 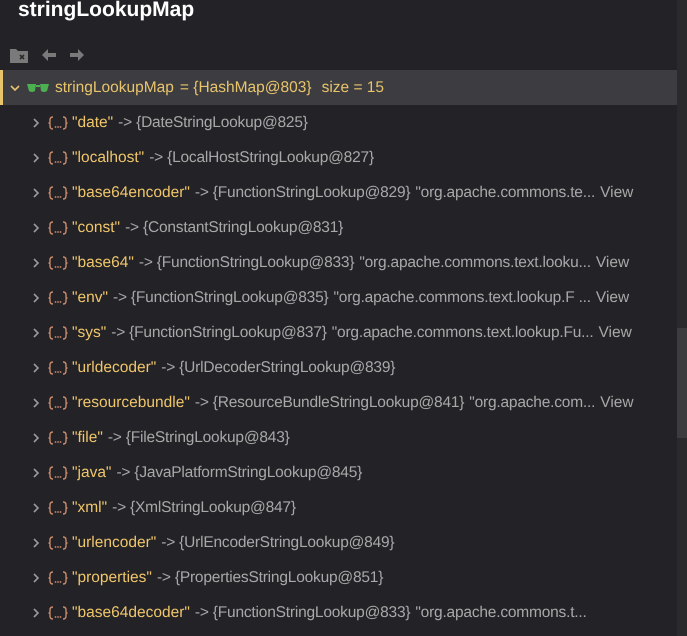 What do you see at coordinates (131, 402) in the screenshot?
I see `map-key: "resourcebundle"` at bounding box center [131, 402].